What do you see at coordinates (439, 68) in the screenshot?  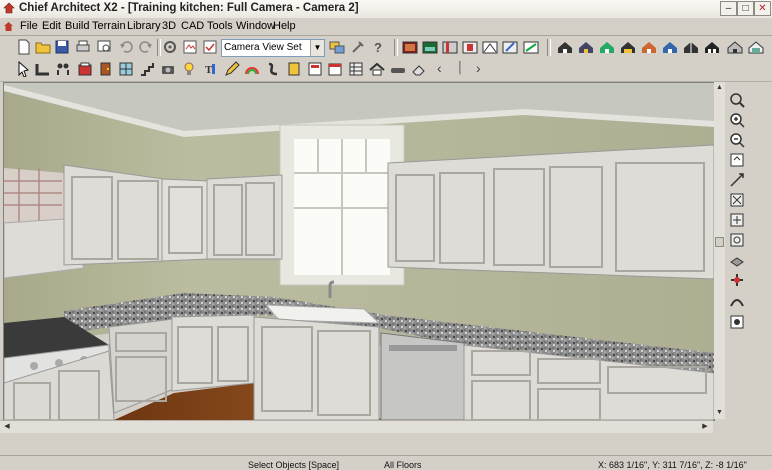 I see `nav-prev-icon: ‹` at bounding box center [439, 68].